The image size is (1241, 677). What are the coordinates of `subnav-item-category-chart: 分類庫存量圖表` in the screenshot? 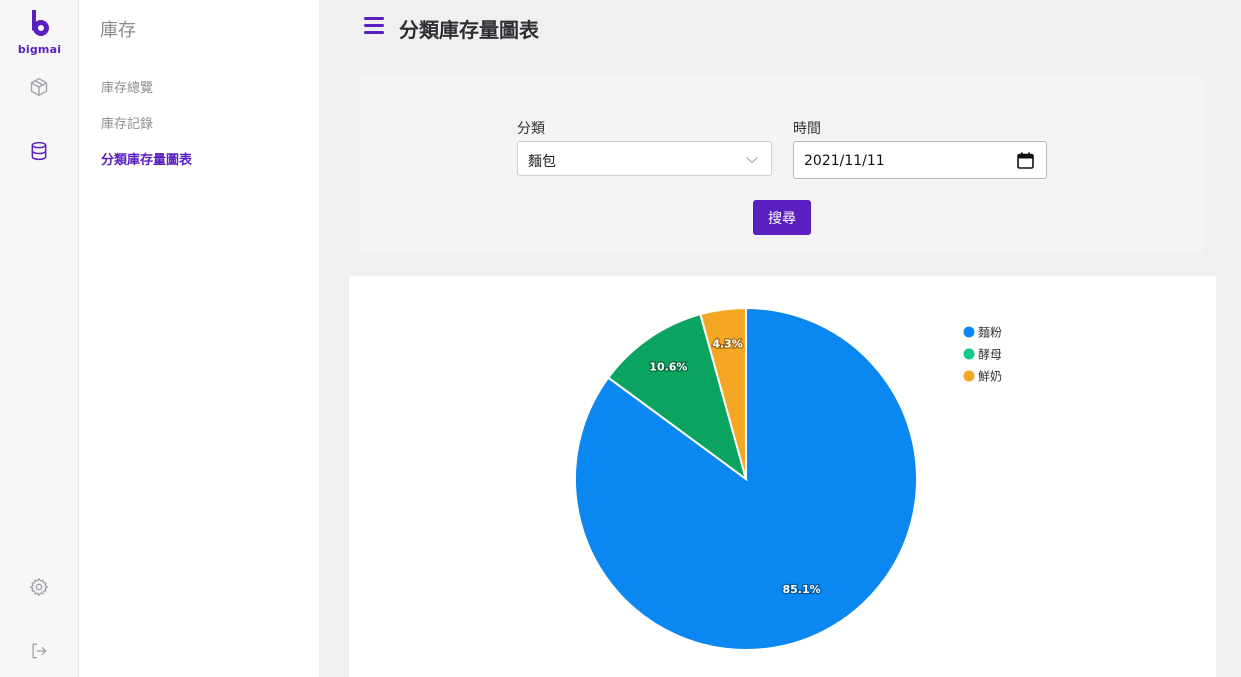 It's located at (146, 158).